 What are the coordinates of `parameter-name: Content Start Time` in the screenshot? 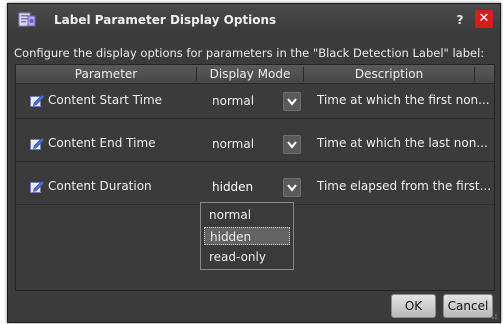 It's located at (105, 100).